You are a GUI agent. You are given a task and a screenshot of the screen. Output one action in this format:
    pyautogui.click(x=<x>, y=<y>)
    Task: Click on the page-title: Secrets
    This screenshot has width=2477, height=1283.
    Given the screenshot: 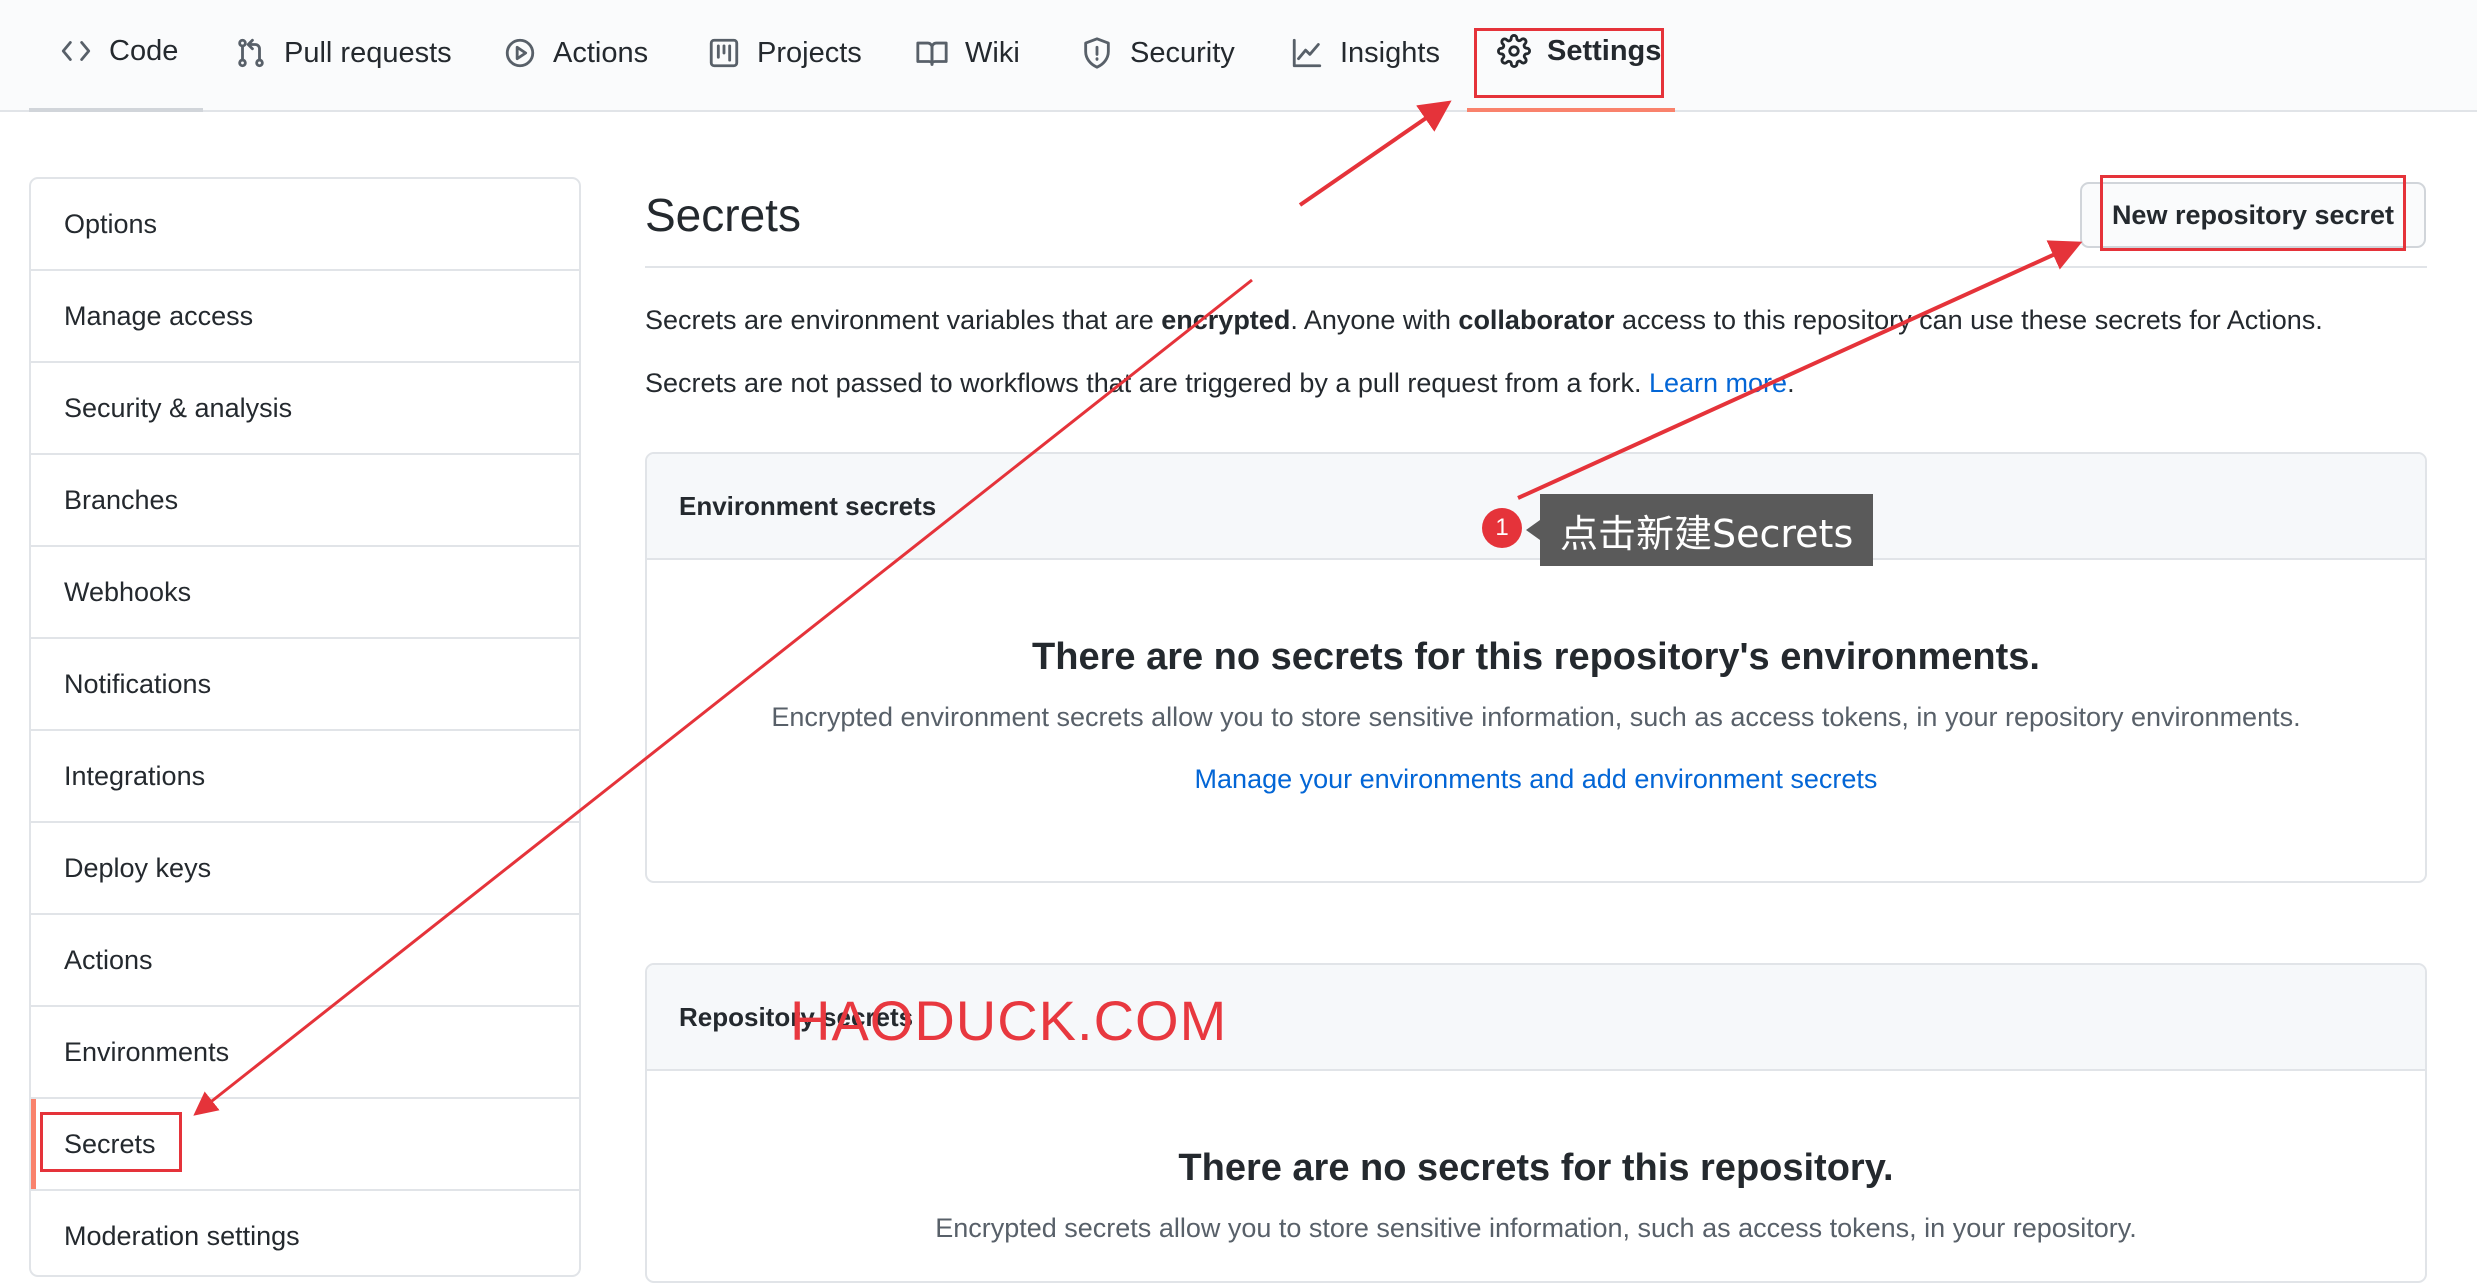 What is the action you would take?
    pyautogui.click(x=723, y=215)
    